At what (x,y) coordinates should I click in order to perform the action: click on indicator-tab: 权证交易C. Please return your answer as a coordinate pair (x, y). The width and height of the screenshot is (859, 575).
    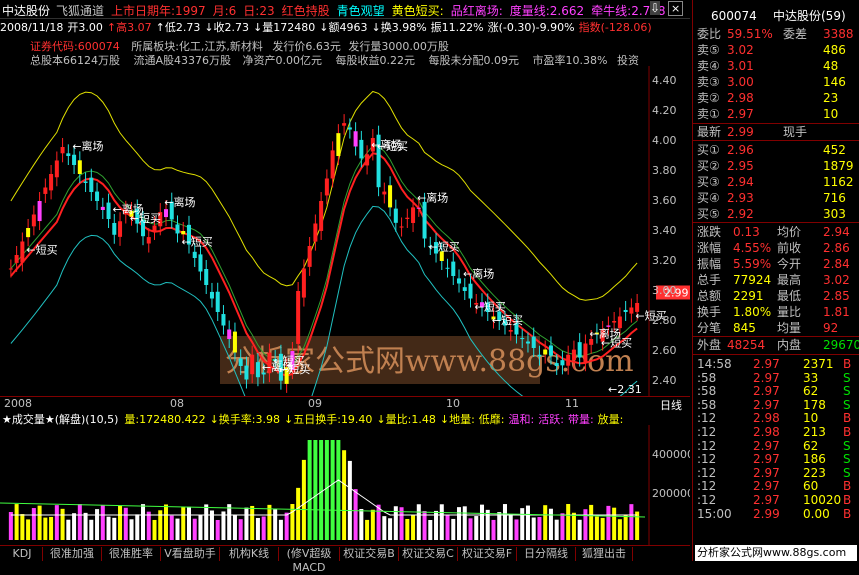
    Looking at the image, I should click on (428, 554).